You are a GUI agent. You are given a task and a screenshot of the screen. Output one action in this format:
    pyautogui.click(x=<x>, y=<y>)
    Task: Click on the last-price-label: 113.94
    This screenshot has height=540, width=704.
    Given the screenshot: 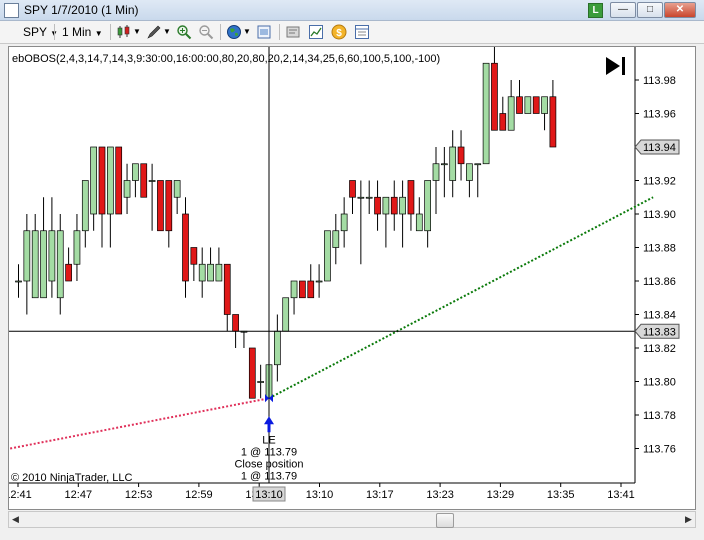 What is the action you would take?
    pyautogui.click(x=659, y=148)
    